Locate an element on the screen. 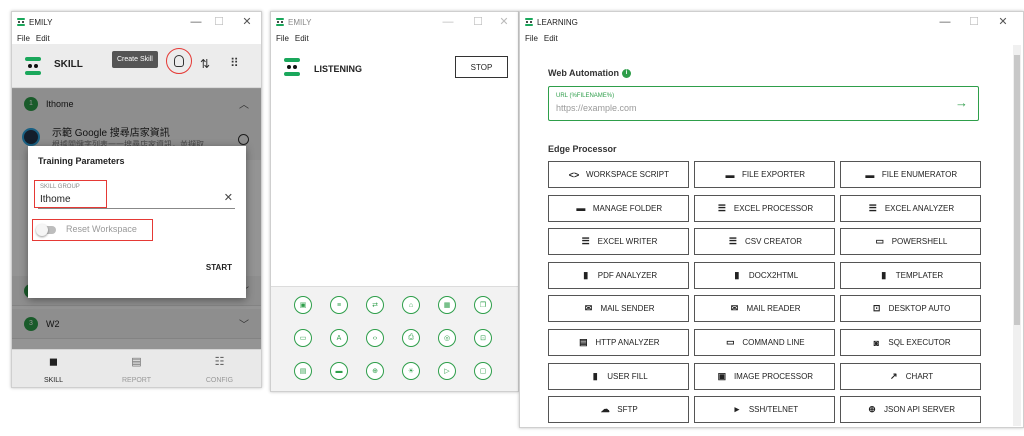 Image resolution: width=1024 pixels, height=436 pixels. processor-label: MAIL READER is located at coordinates (773, 309).